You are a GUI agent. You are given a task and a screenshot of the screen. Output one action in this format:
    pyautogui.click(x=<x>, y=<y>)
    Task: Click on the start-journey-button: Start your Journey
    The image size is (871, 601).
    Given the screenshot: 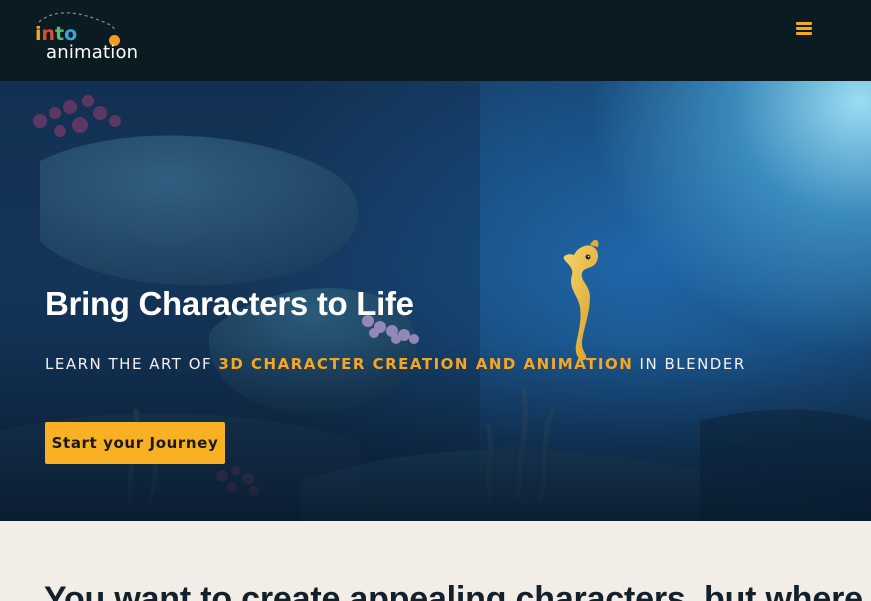 What is the action you would take?
    pyautogui.click(x=135, y=443)
    